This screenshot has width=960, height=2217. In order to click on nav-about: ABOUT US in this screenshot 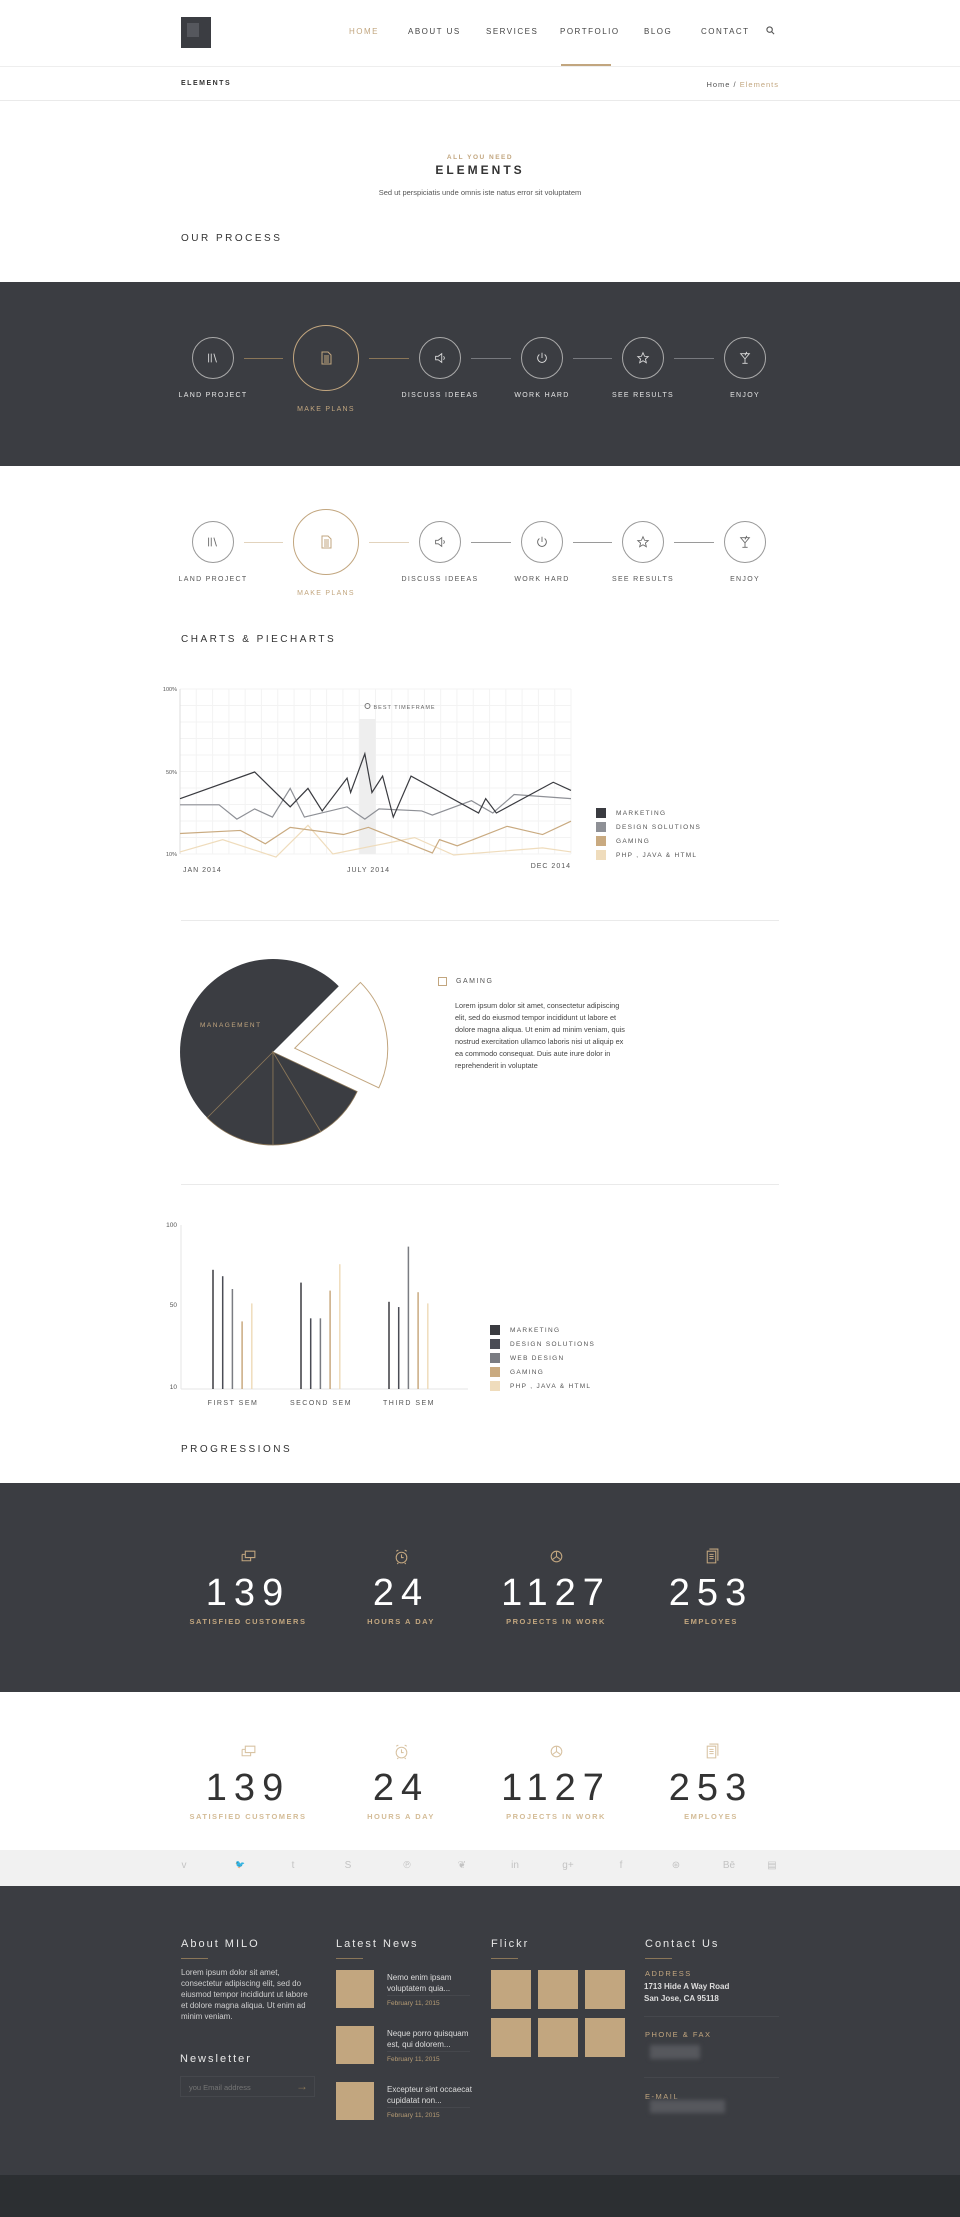, I will do `click(434, 31)`.